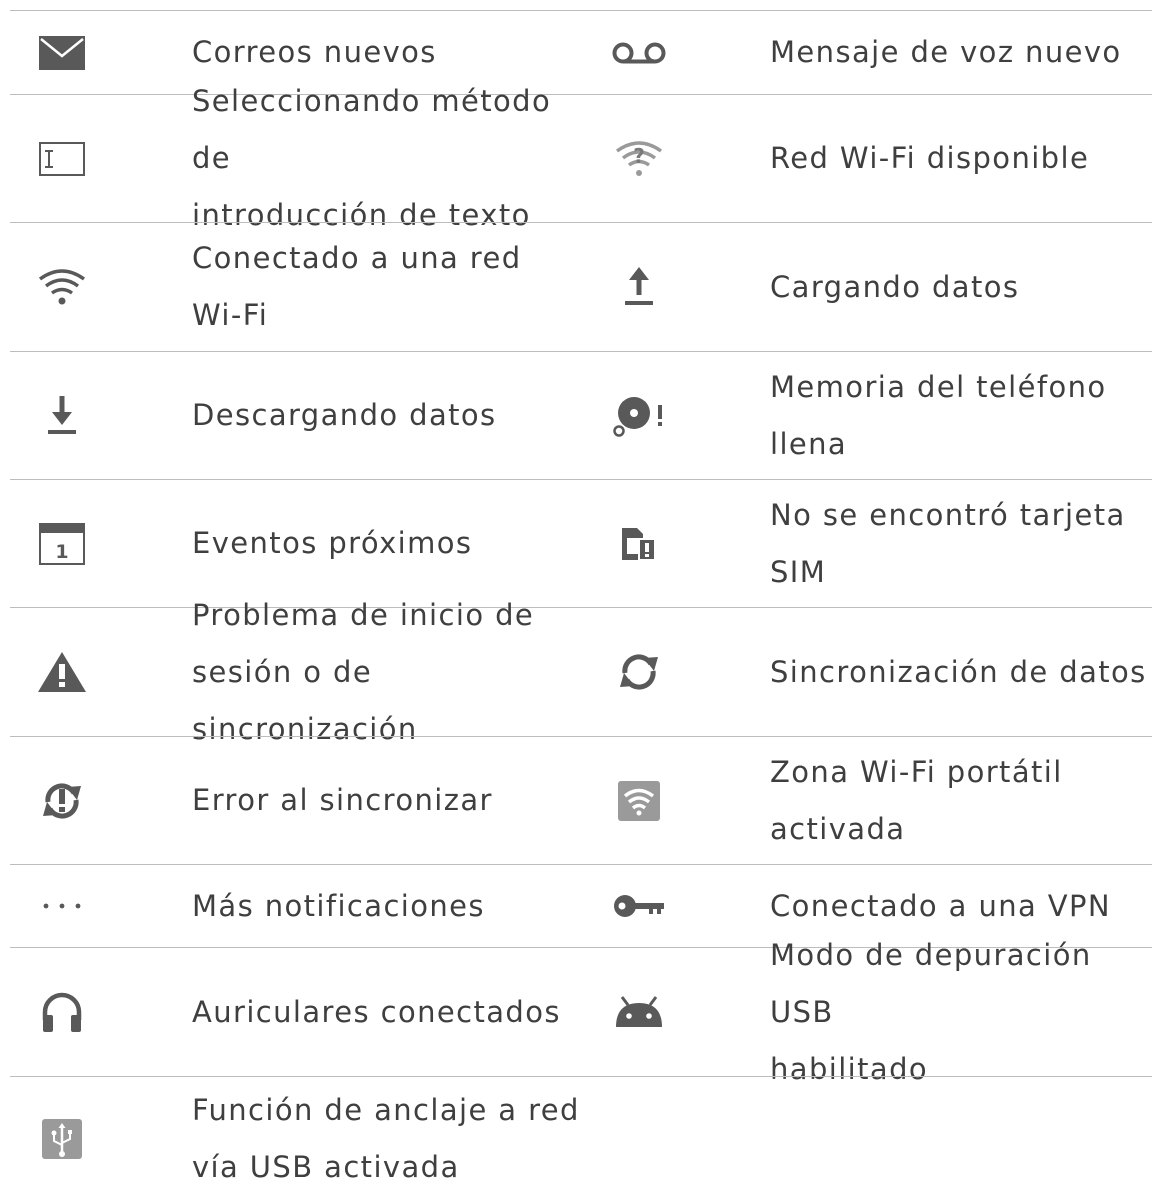  I want to click on cell-label: Error al sincronizar, so click(342, 800).